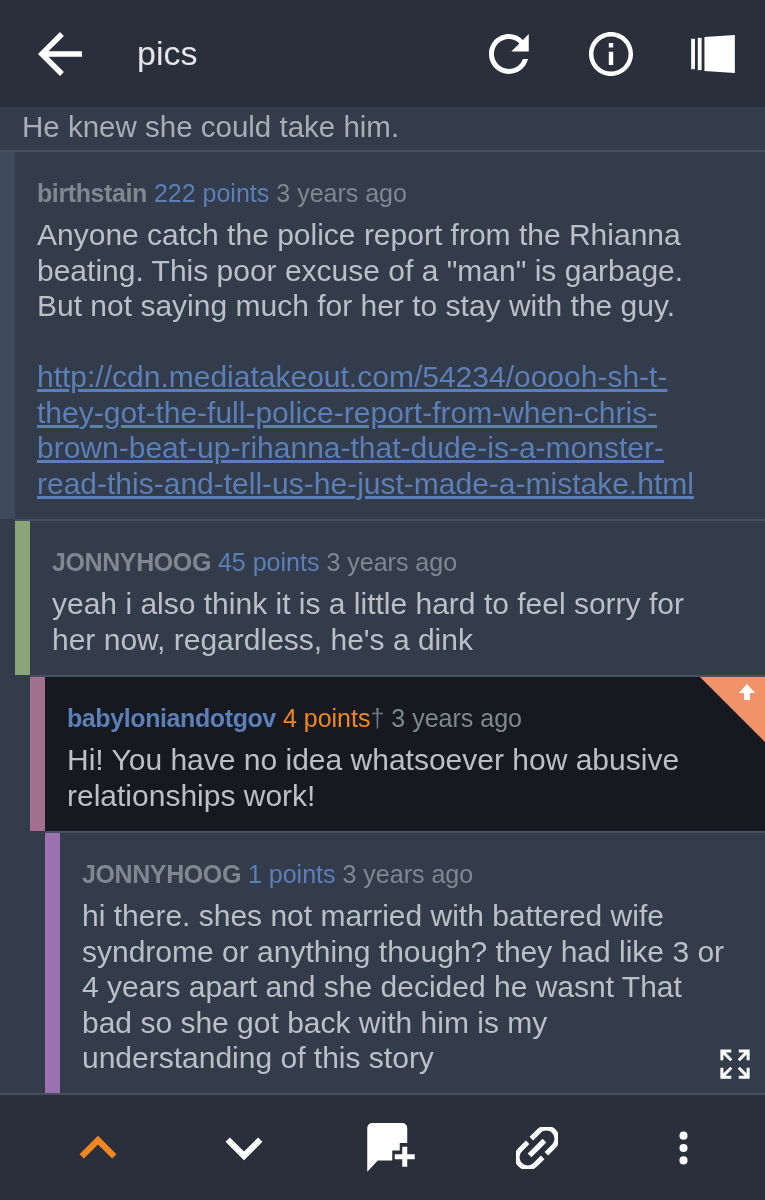 This screenshot has width=765, height=1200. Describe the element at coordinates (390, 1147) in the screenshot. I see `add-comment-icon` at that location.